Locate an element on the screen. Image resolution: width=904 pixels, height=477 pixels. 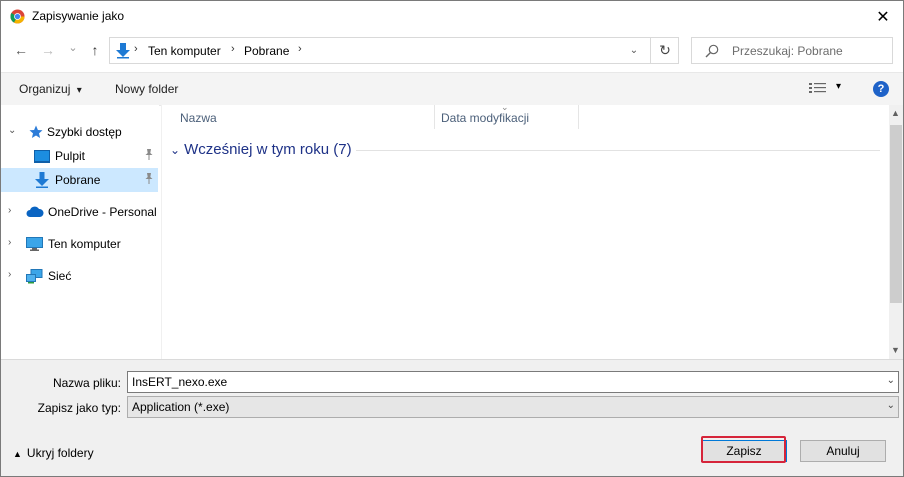
organize-label: Organizuj is located at coordinates (45, 89).